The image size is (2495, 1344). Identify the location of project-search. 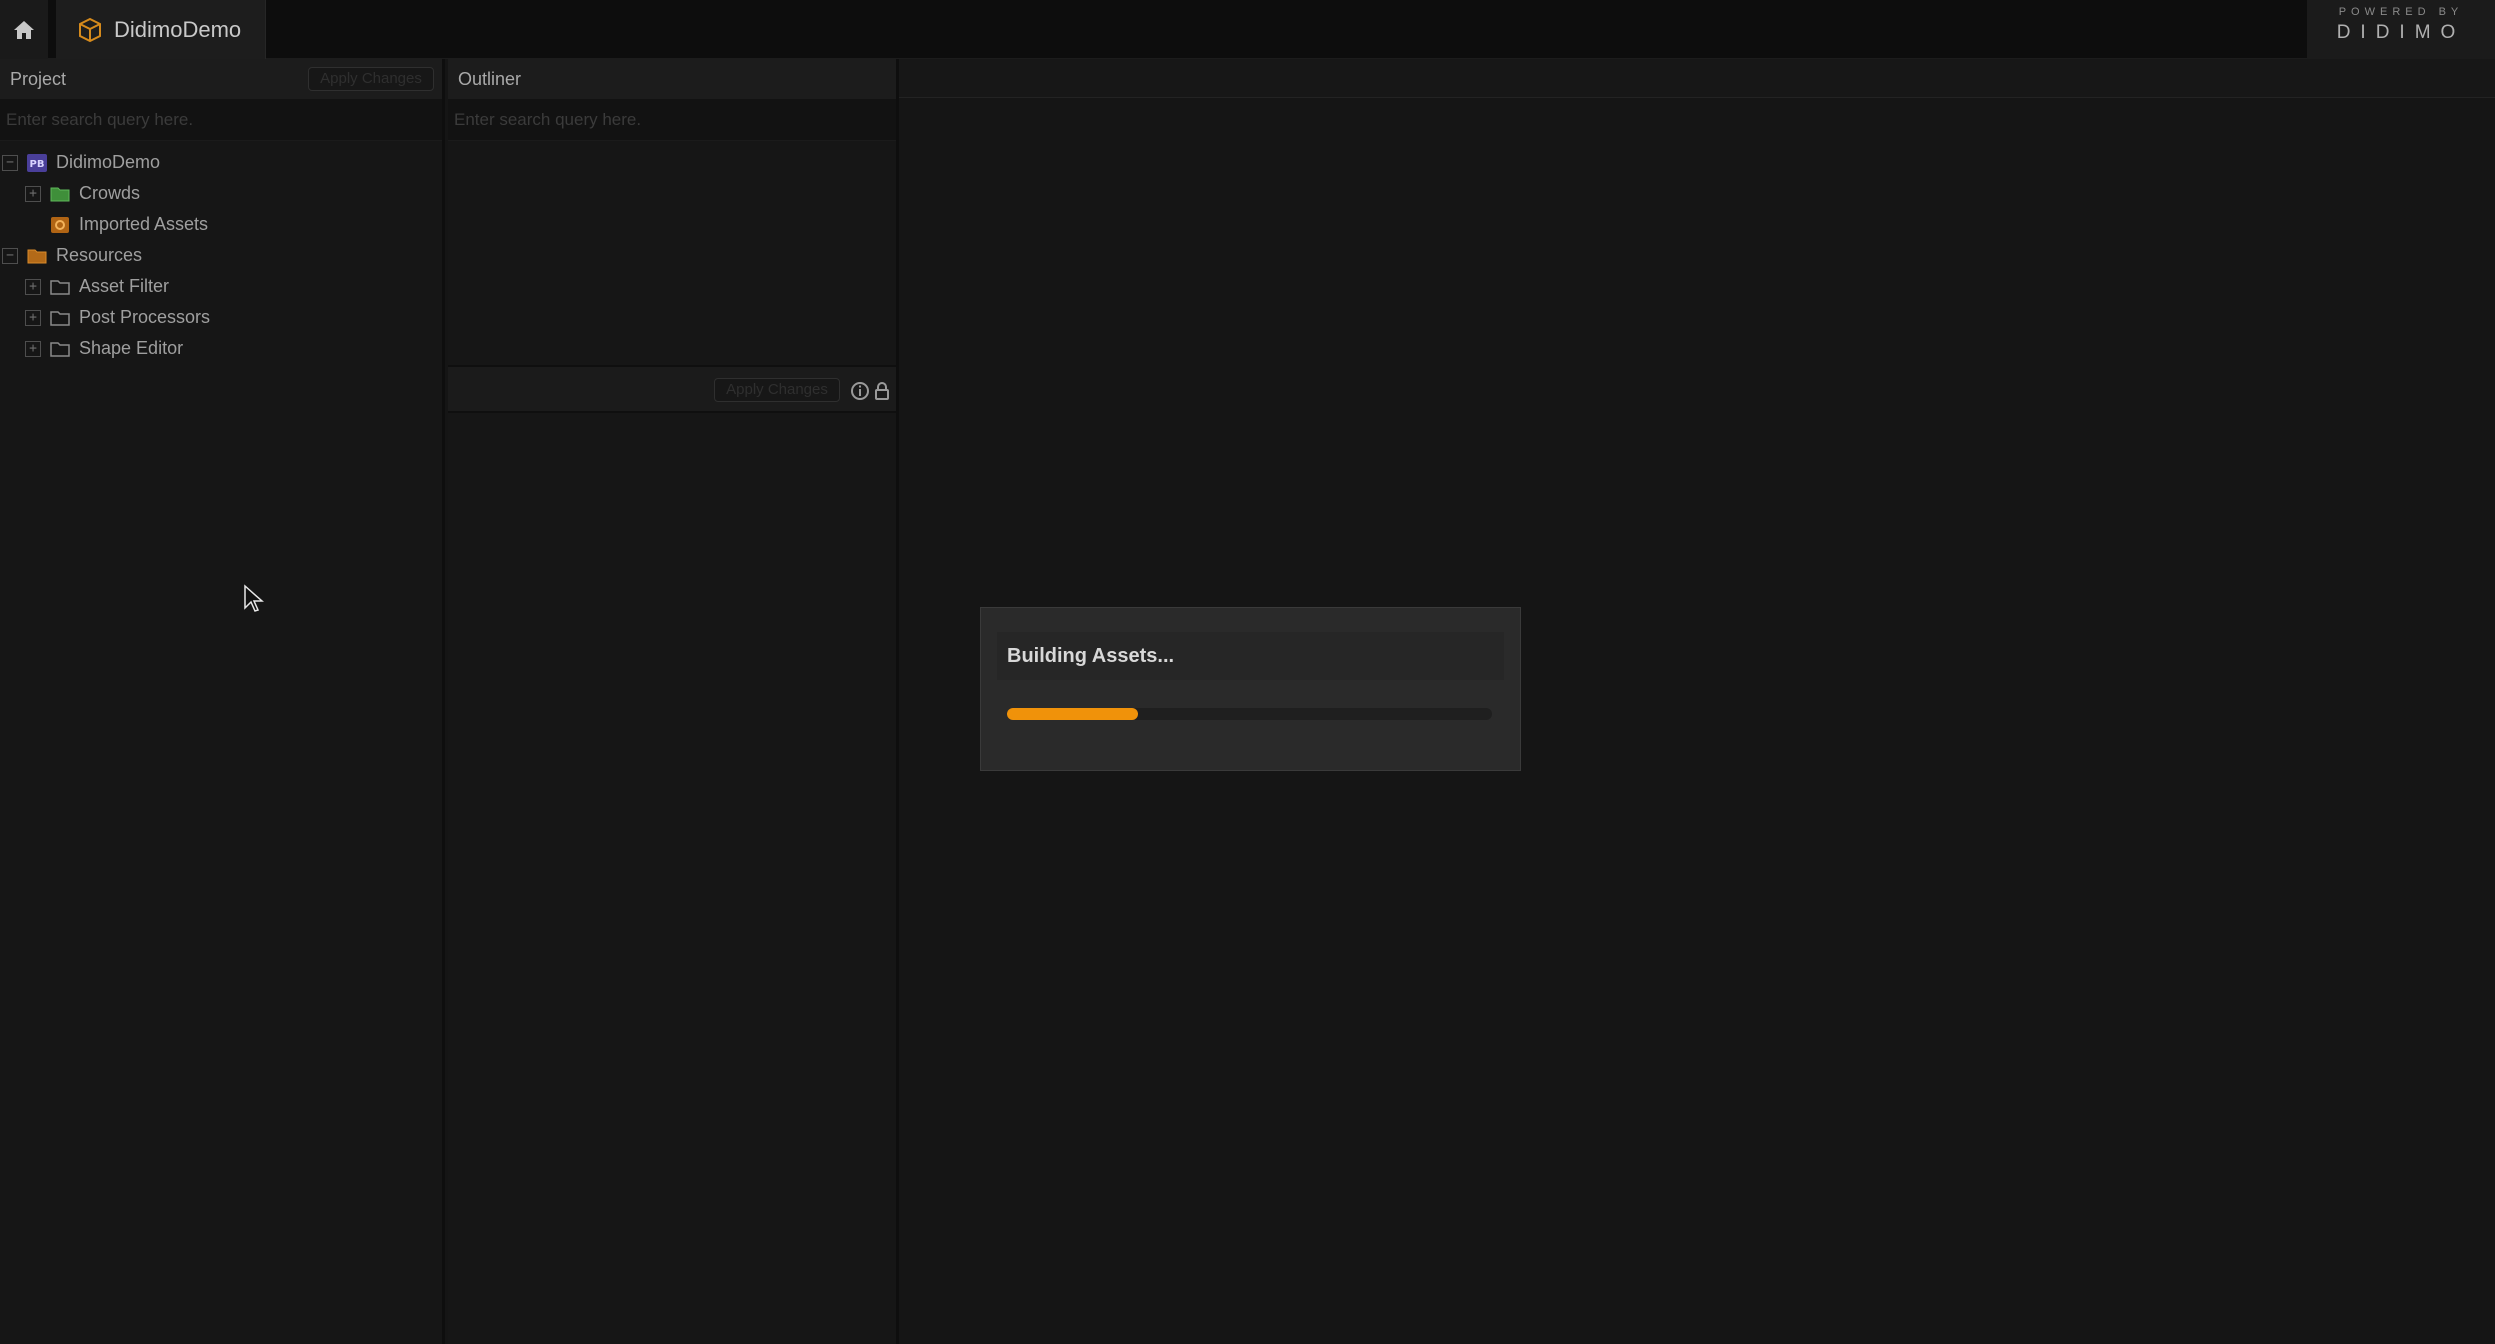
(221, 120).